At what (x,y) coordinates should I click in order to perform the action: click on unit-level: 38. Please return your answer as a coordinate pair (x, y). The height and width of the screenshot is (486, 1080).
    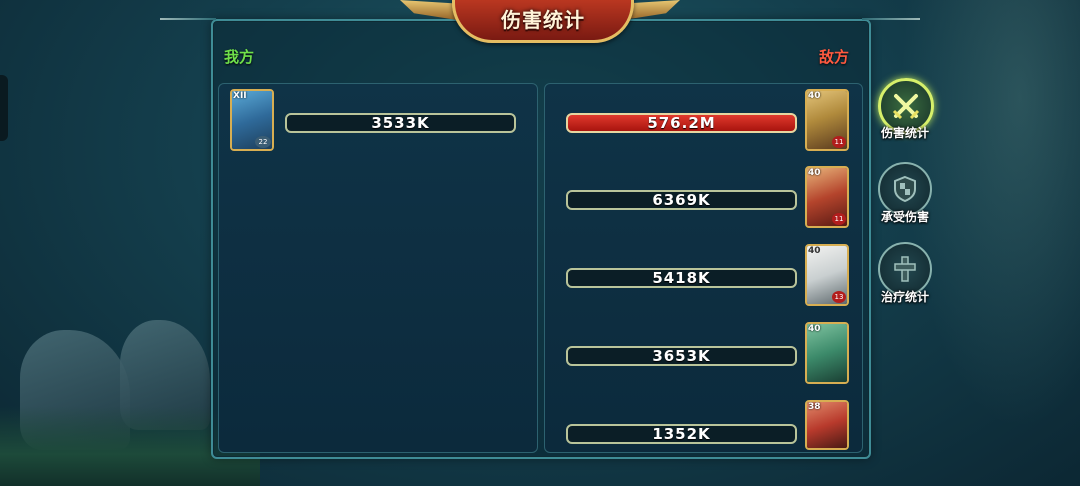
    Looking at the image, I should click on (814, 407).